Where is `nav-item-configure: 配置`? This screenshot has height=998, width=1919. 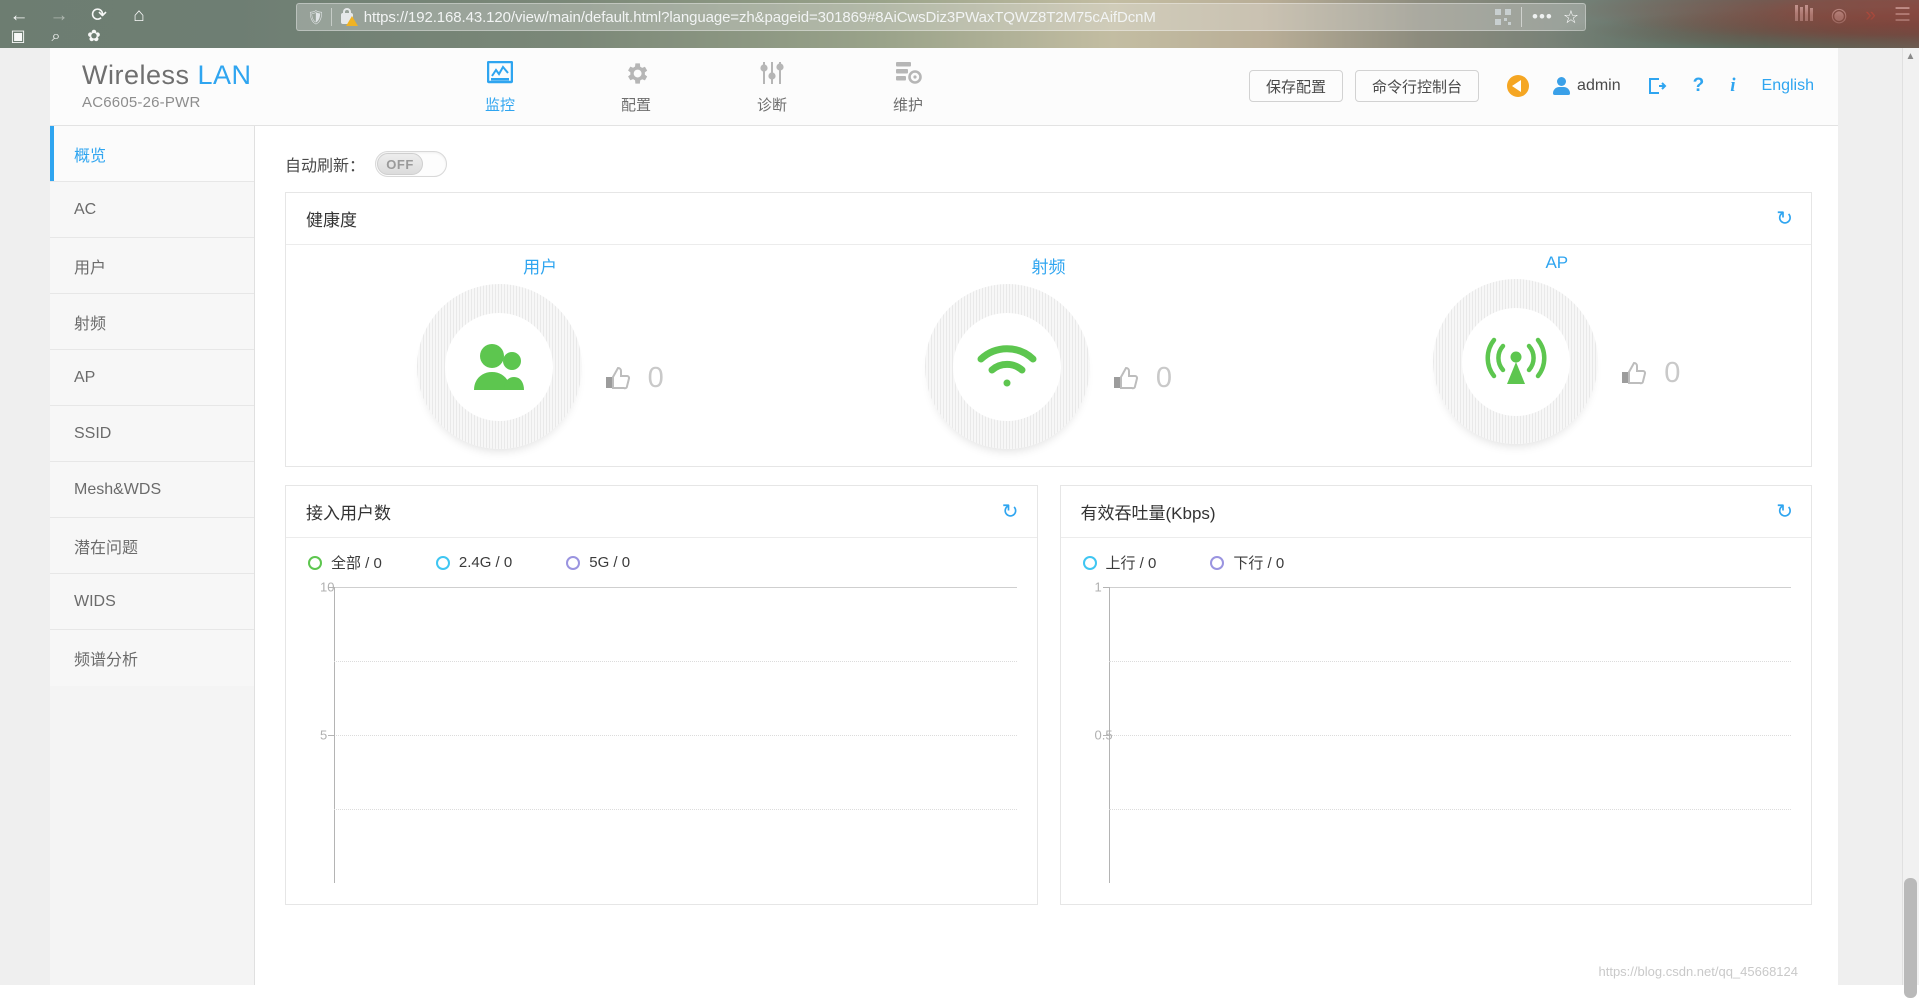
nav-item-configure: 配置 is located at coordinates (636, 85).